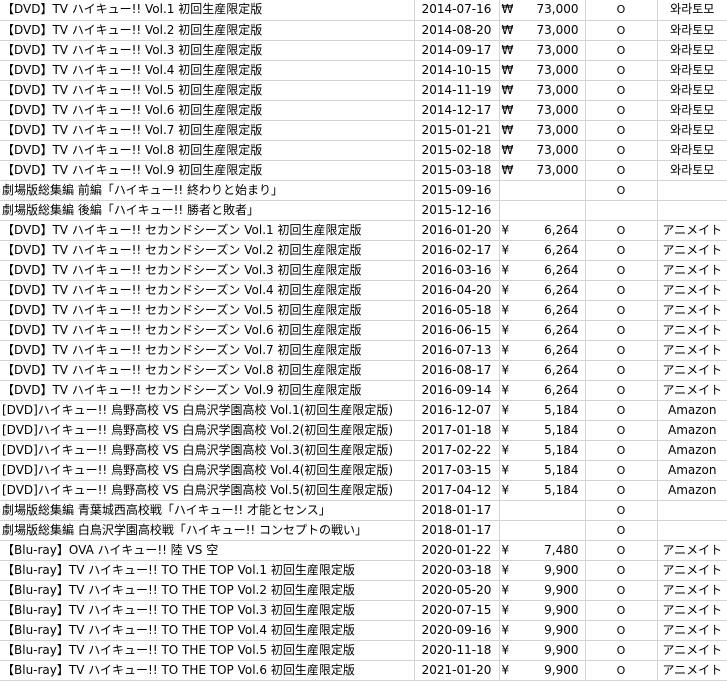 This screenshot has width=727, height=681. What do you see at coordinates (207, 270) in the screenshot?
I see `title-cell: 【DVD】TV ハイキュー!! セカンドシーズン Vol.3 初回生産限定版` at bounding box center [207, 270].